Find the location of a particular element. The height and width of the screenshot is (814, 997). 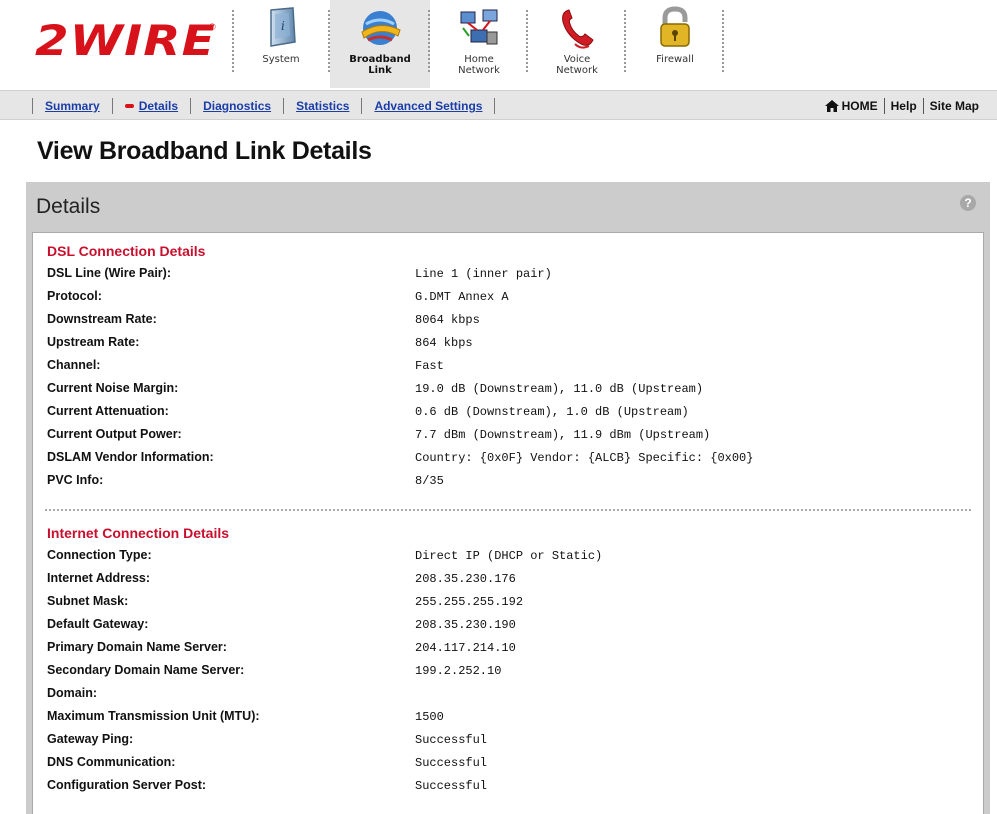

detail-row: PVC Info: 8/35 is located at coordinates (507, 482).